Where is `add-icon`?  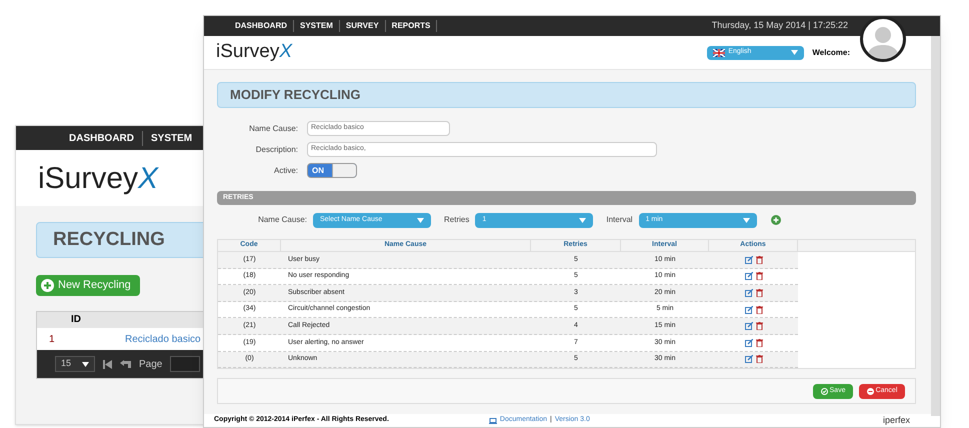 add-icon is located at coordinates (775, 220).